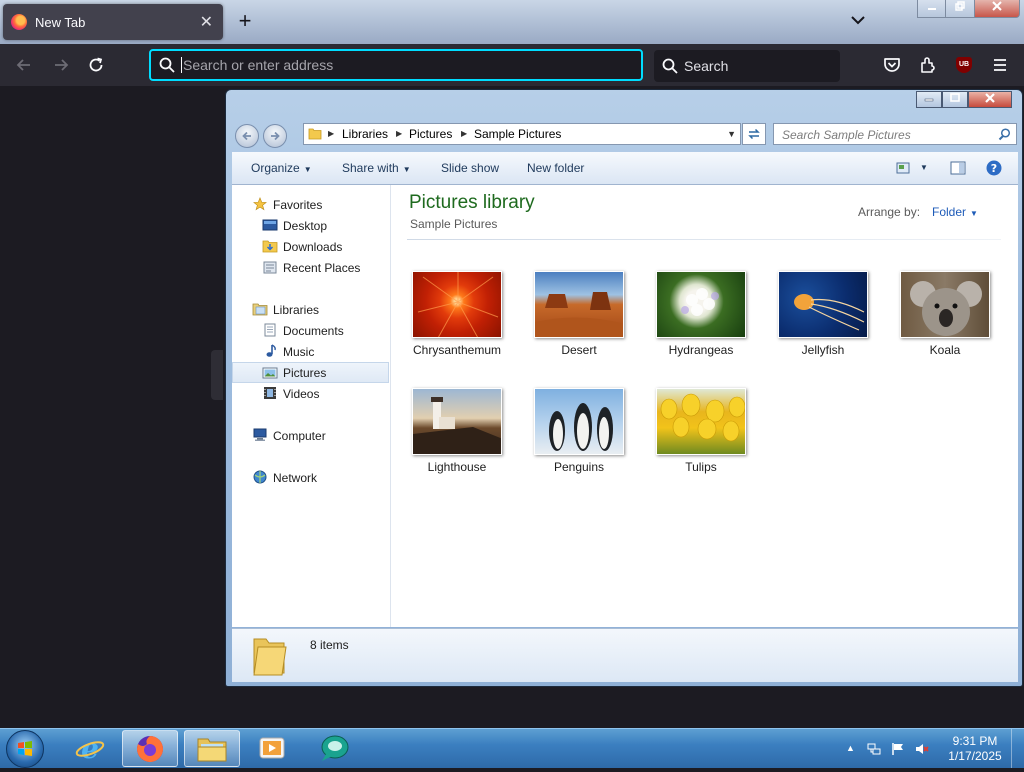  I want to click on restore-button, so click(960, 9).